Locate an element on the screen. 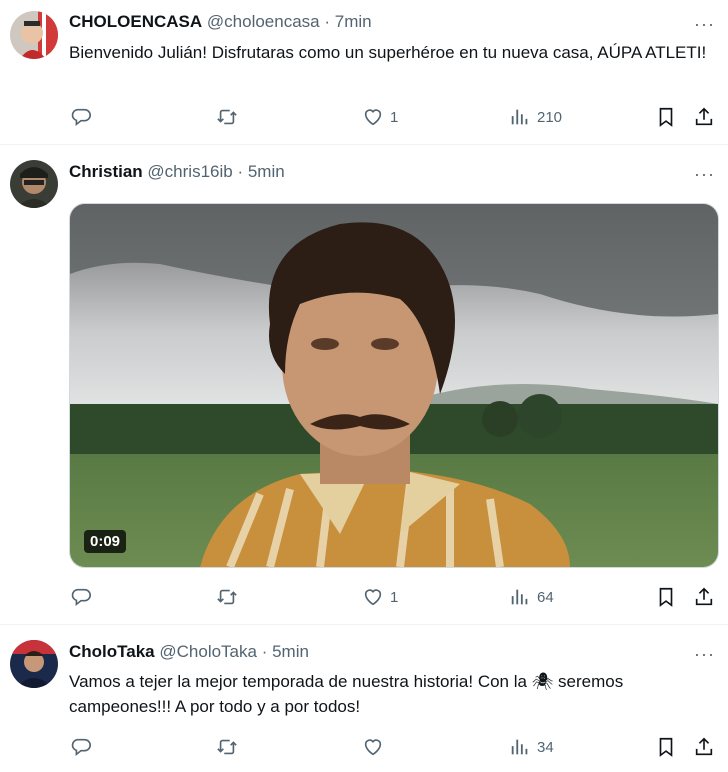 The height and width of the screenshot is (772, 728). display-name: CholoTaka is located at coordinates (112, 651).